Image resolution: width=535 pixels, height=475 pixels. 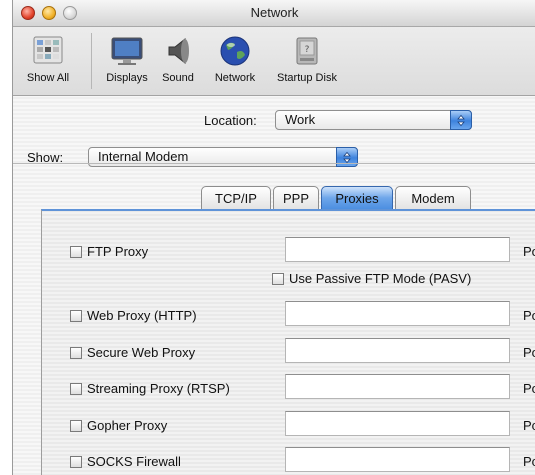 What do you see at coordinates (142, 315) in the screenshot?
I see `checkbox-label: Web Proxy (HTTP)` at bounding box center [142, 315].